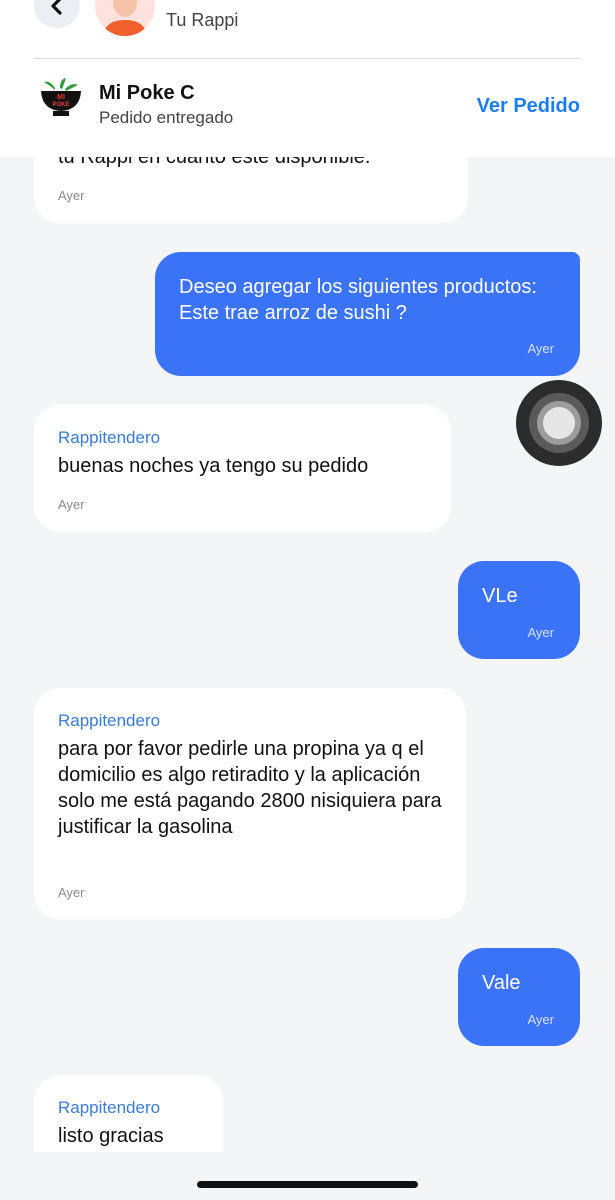 The image size is (615, 1200). Describe the element at coordinates (202, 20) in the screenshot. I see `page-title: Tu Rappi` at that location.